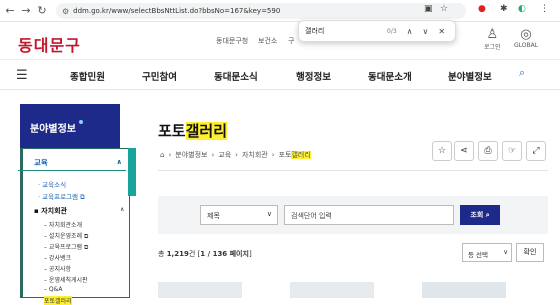  Describe the element at coordinates (442, 151) in the screenshot. I see `favorite-icon: ☆` at that location.